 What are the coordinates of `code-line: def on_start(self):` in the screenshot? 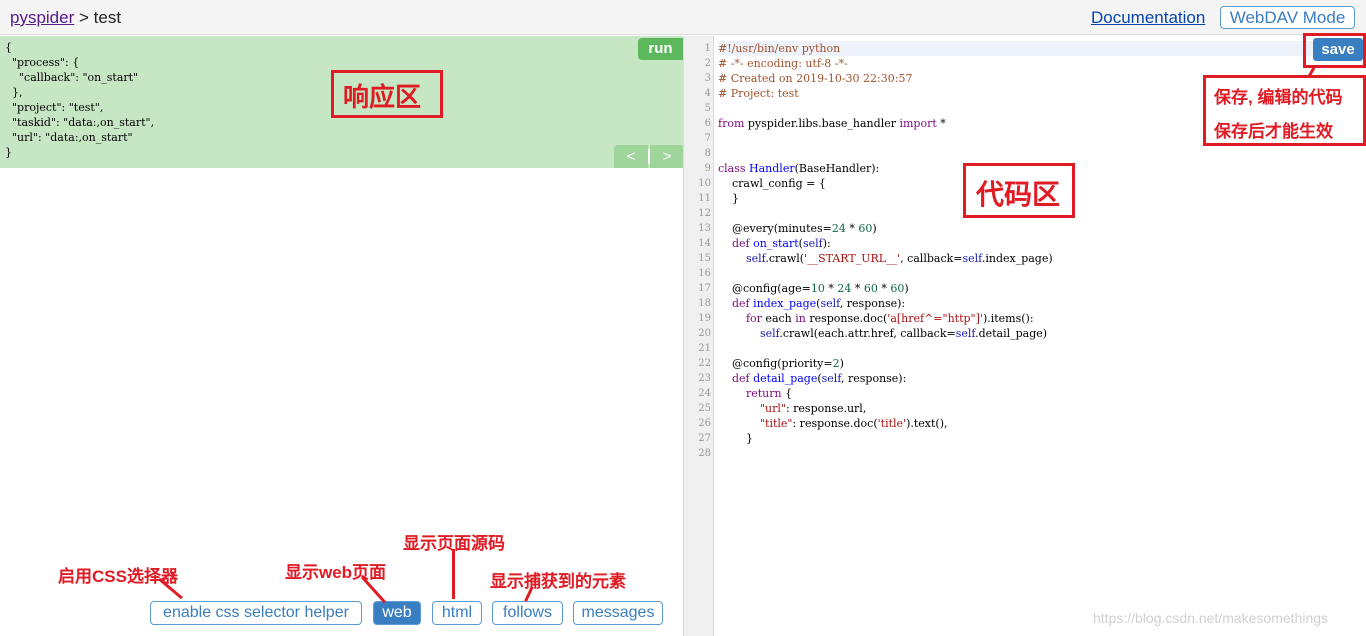 It's located at (1038, 243).